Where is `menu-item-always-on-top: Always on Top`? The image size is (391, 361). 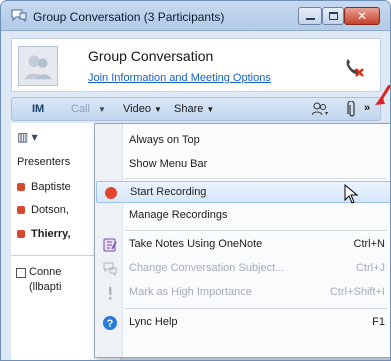
menu-item-always-on-top: Always on Top is located at coordinates (243, 141).